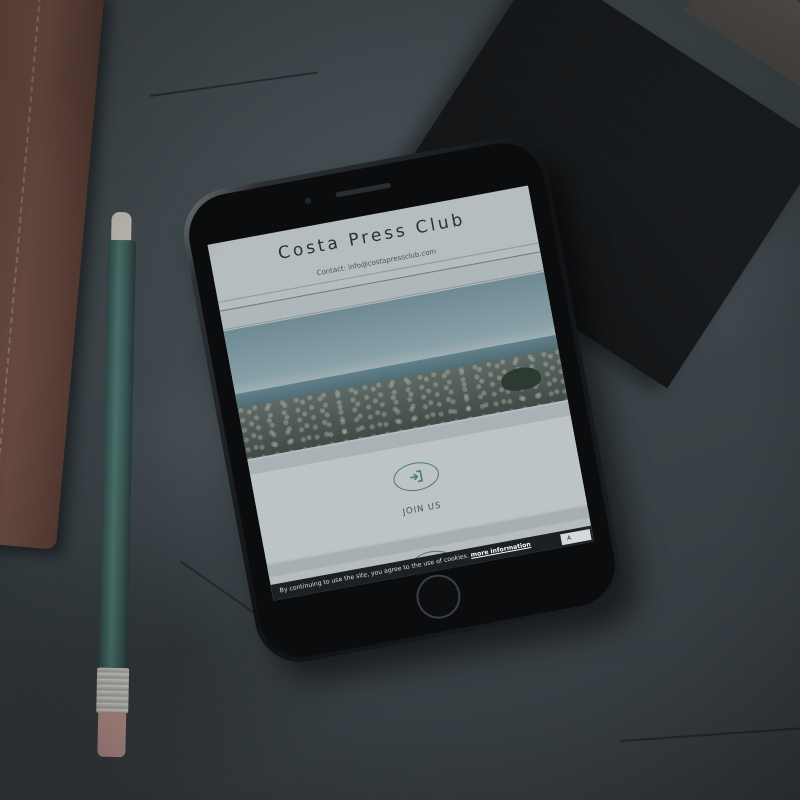  Describe the element at coordinates (121, 227) in the screenshot. I see `pencil-tip` at that location.